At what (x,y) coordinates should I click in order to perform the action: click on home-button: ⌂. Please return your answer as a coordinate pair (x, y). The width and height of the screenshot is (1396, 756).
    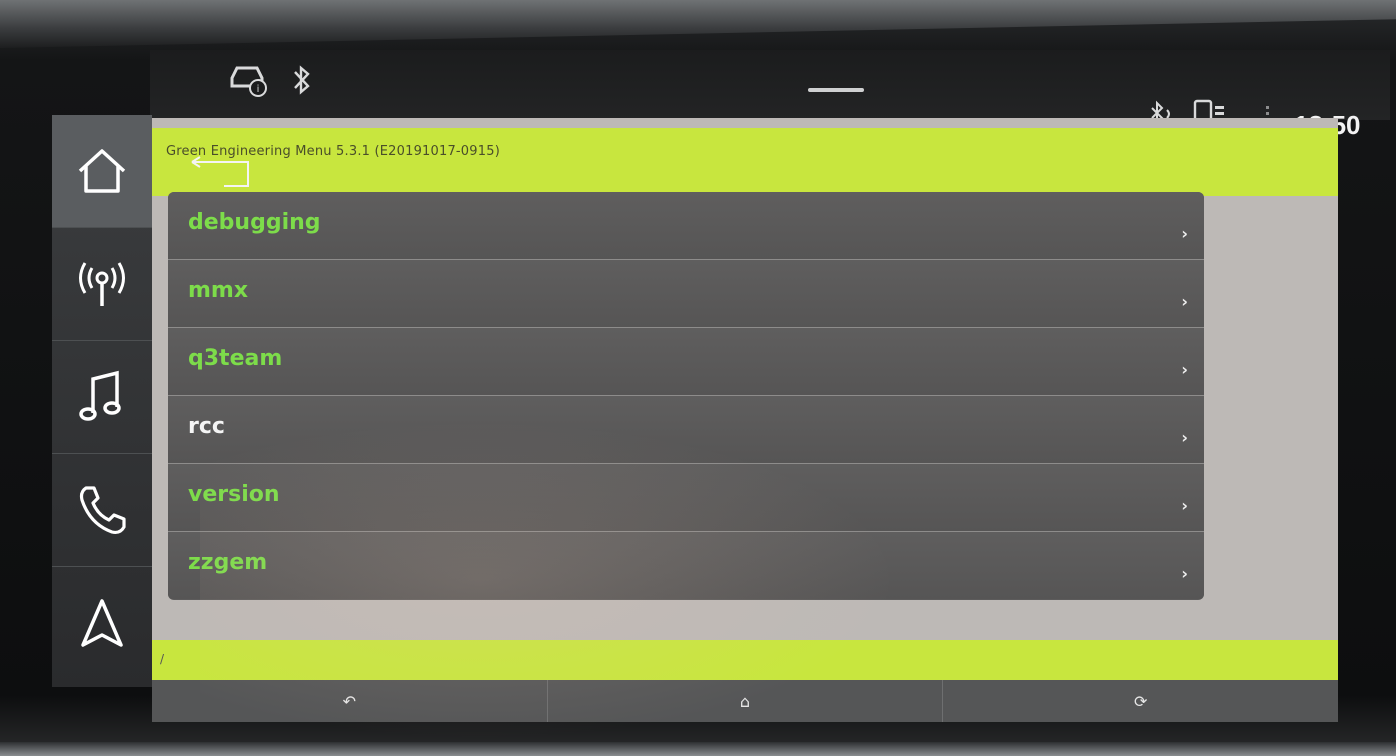
    Looking at the image, I should click on (746, 701).